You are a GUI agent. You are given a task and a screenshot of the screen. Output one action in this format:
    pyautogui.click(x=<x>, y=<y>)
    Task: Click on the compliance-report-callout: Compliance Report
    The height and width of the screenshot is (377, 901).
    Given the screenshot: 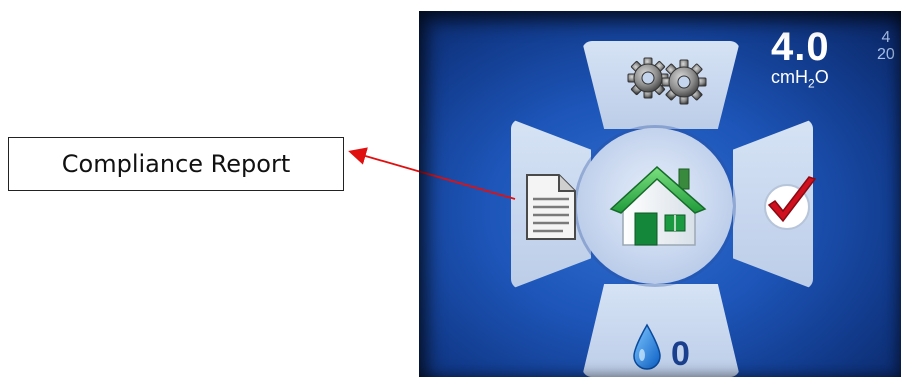 What is the action you would take?
    pyautogui.click(x=176, y=164)
    